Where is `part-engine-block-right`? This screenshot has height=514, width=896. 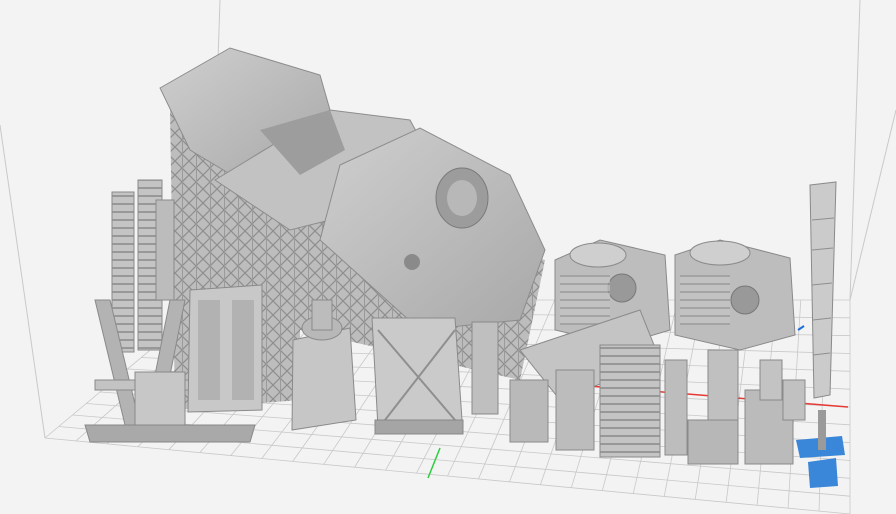 part-engine-block-right is located at coordinates (735, 295).